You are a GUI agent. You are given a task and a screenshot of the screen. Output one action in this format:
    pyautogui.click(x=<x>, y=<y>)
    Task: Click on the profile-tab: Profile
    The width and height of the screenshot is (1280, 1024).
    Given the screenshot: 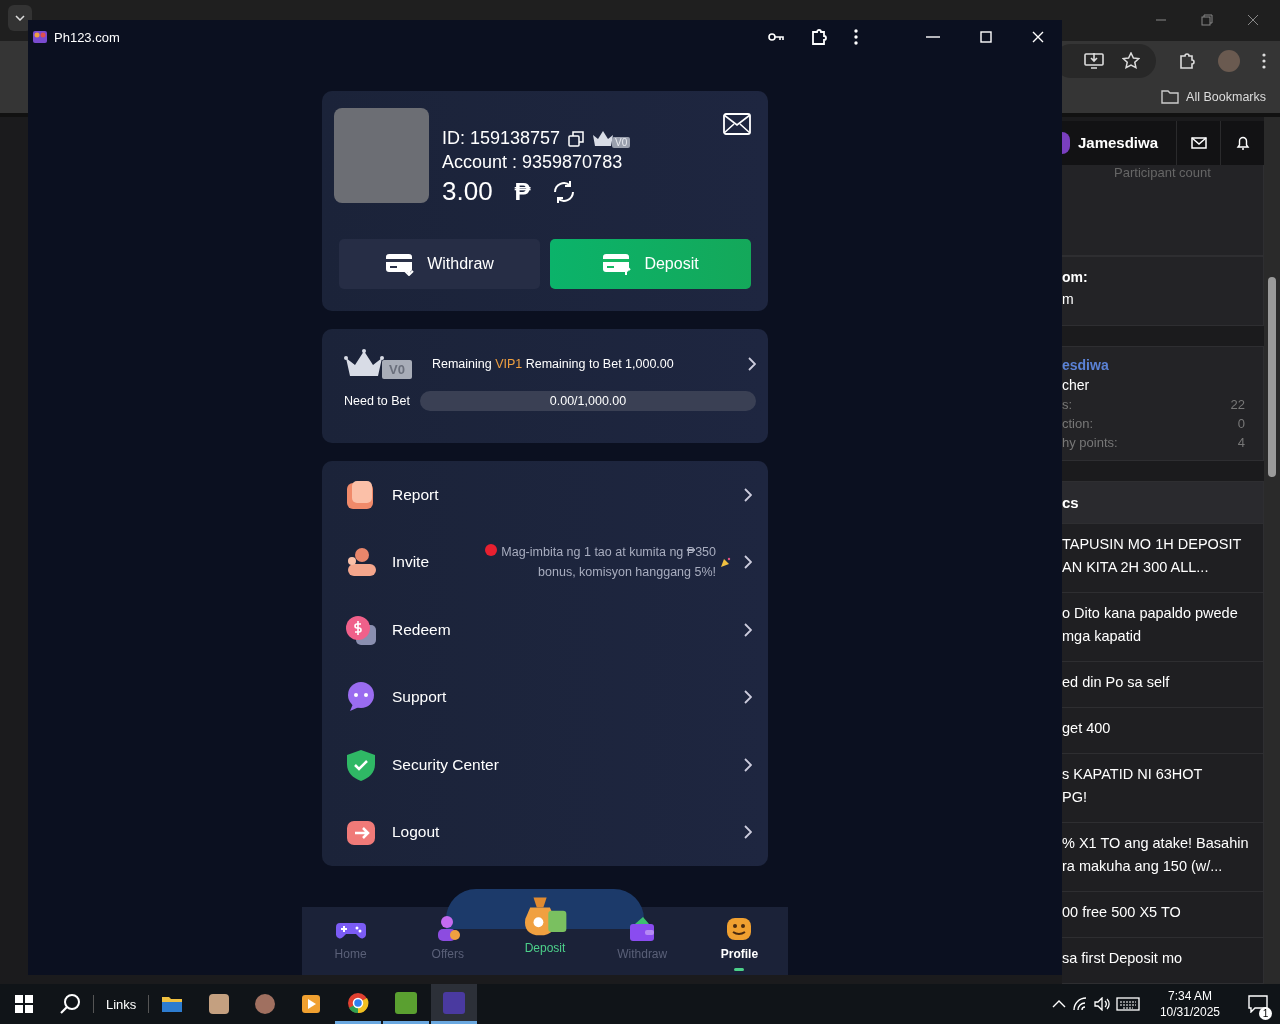 What is the action you would take?
    pyautogui.click(x=739, y=941)
    